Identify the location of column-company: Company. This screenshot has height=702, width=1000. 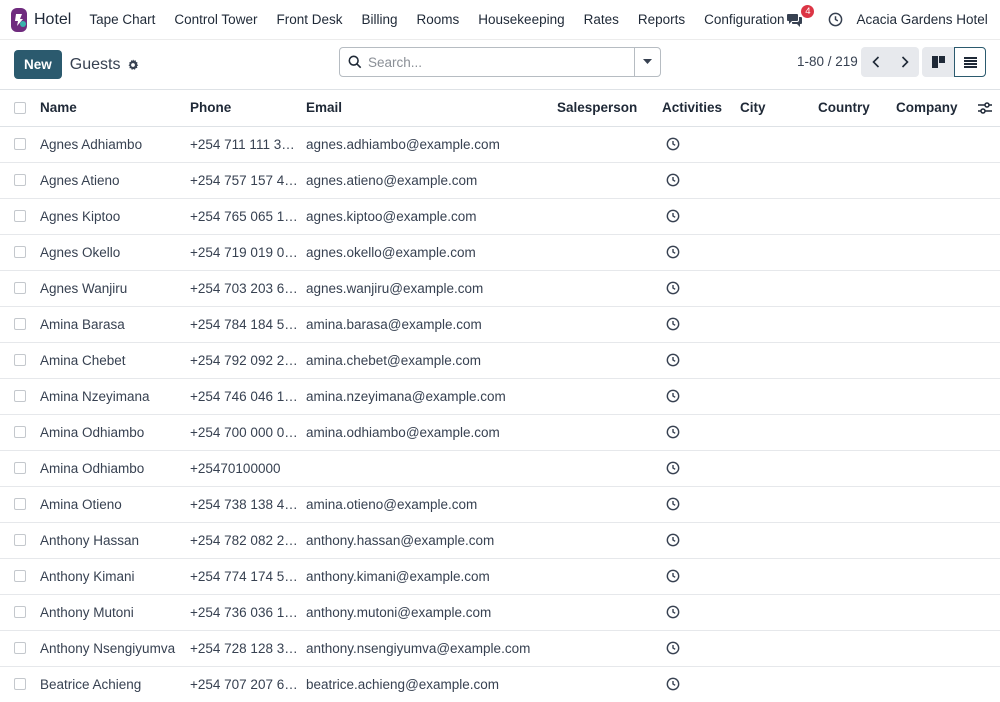
(936, 108).